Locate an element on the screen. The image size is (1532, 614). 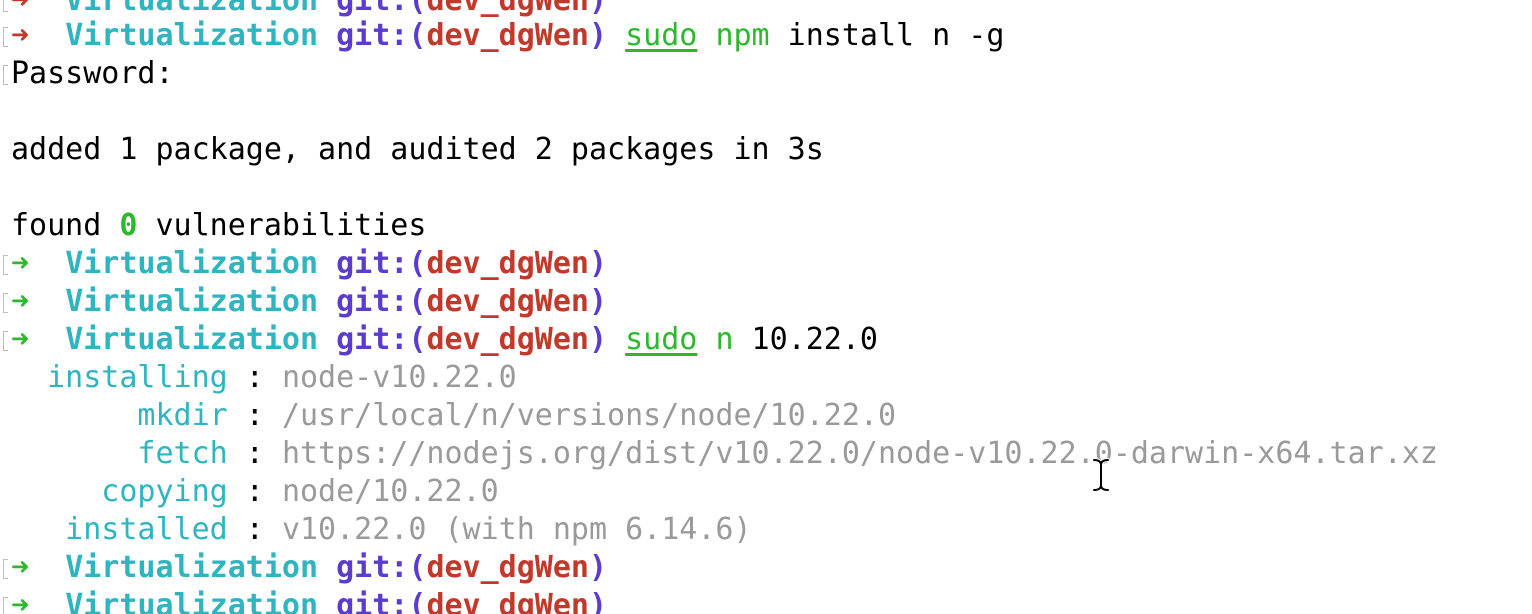
n-log-key: copying is located at coordinates (119, 491).